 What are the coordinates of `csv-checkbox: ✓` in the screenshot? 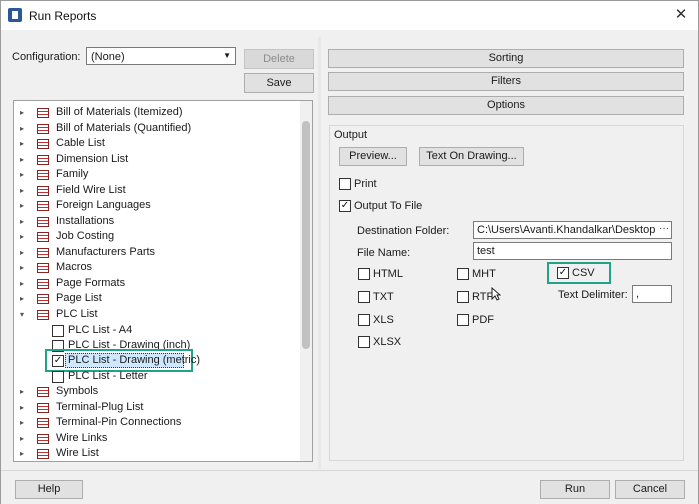 It's located at (563, 273).